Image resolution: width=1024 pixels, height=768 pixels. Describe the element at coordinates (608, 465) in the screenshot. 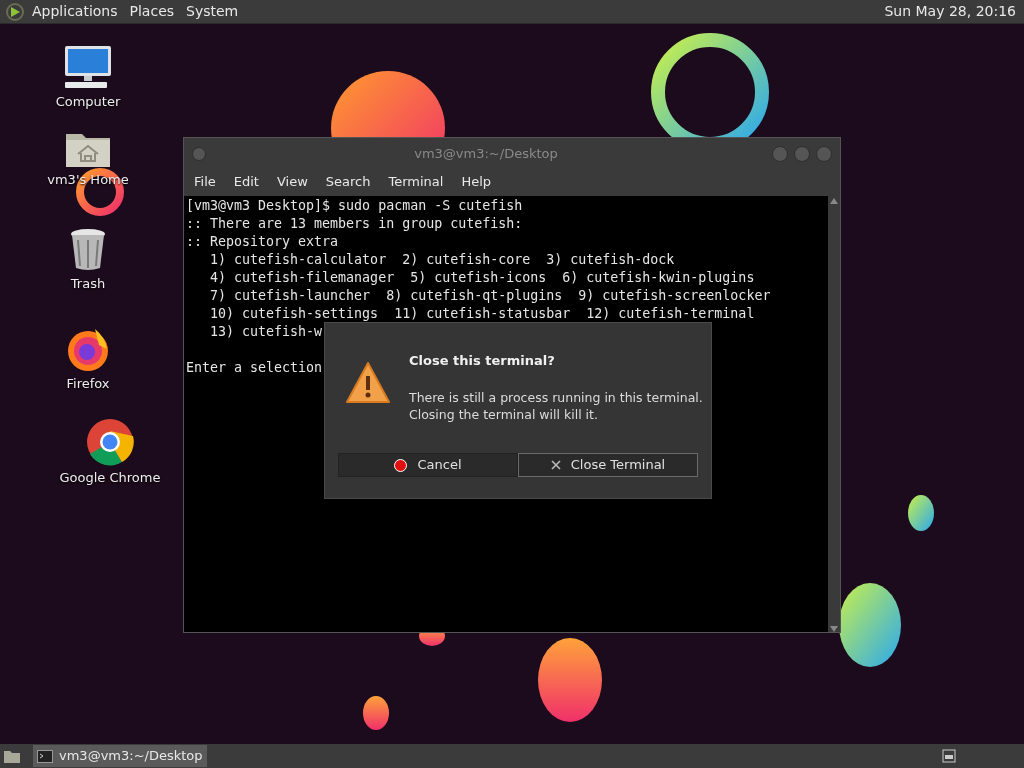

I see `close-terminal-button: Close Terminal` at that location.